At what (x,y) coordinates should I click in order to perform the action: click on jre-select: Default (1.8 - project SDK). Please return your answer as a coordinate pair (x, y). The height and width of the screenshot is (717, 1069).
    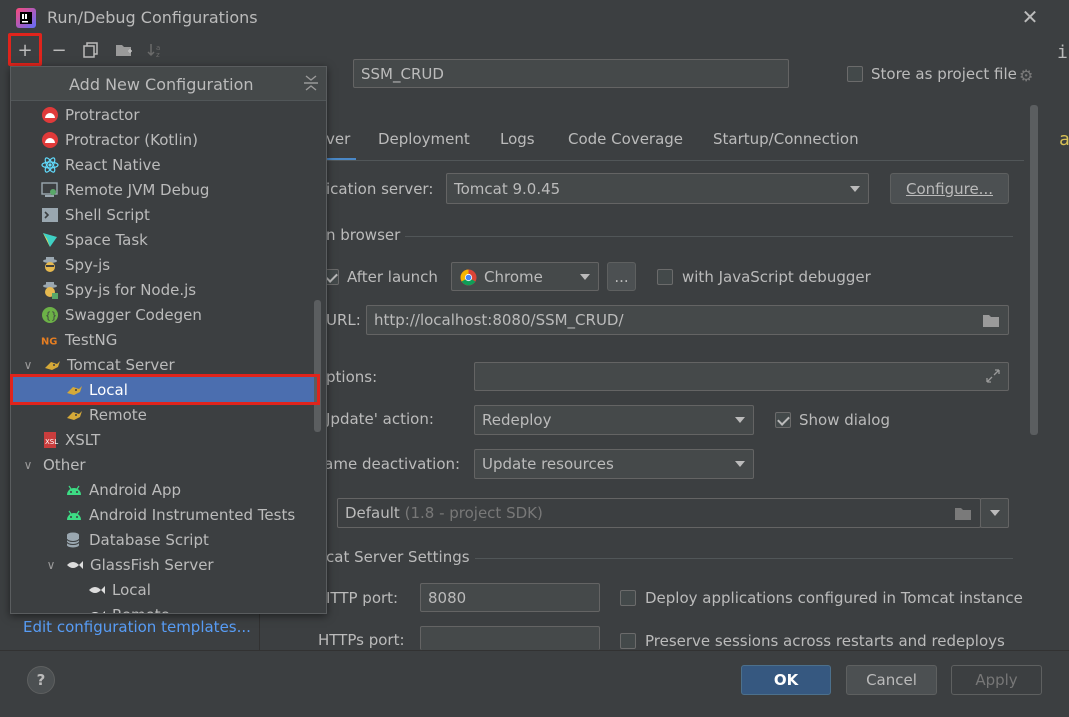
    Looking at the image, I should click on (659, 513).